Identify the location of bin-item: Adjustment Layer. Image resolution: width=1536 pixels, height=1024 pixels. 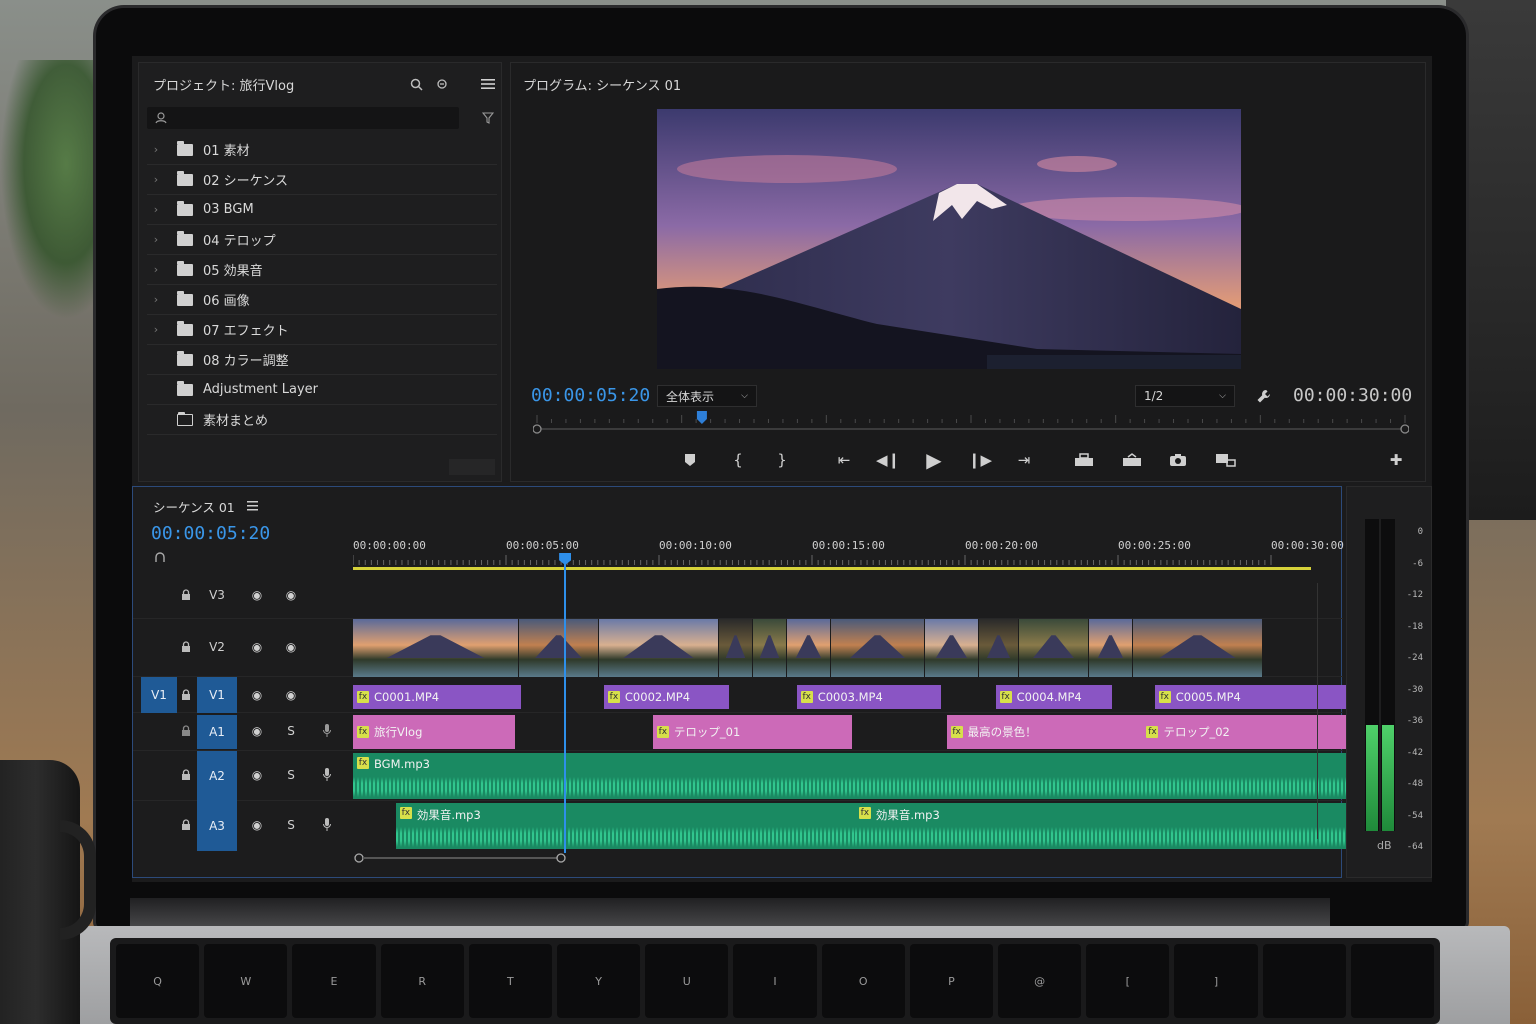
(322, 390).